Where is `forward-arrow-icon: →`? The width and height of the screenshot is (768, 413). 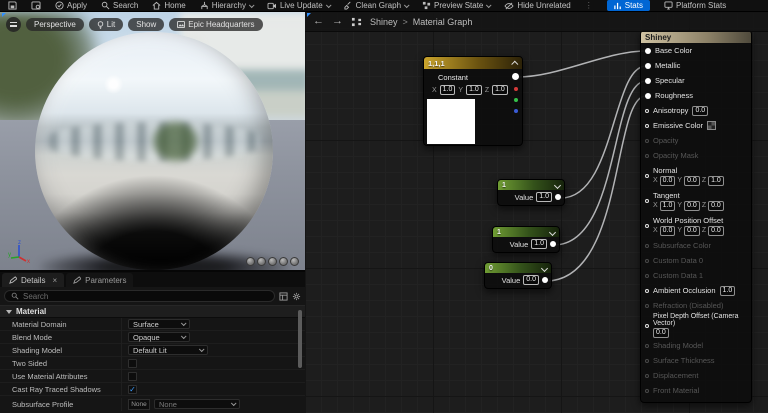 forward-arrow-icon: → is located at coordinates (337, 21).